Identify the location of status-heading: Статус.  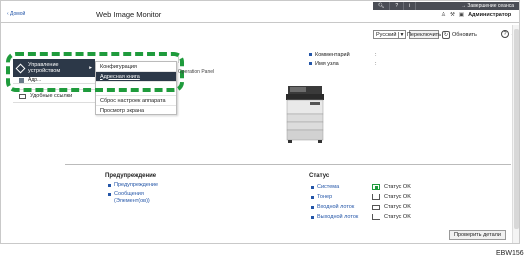
(319, 176).